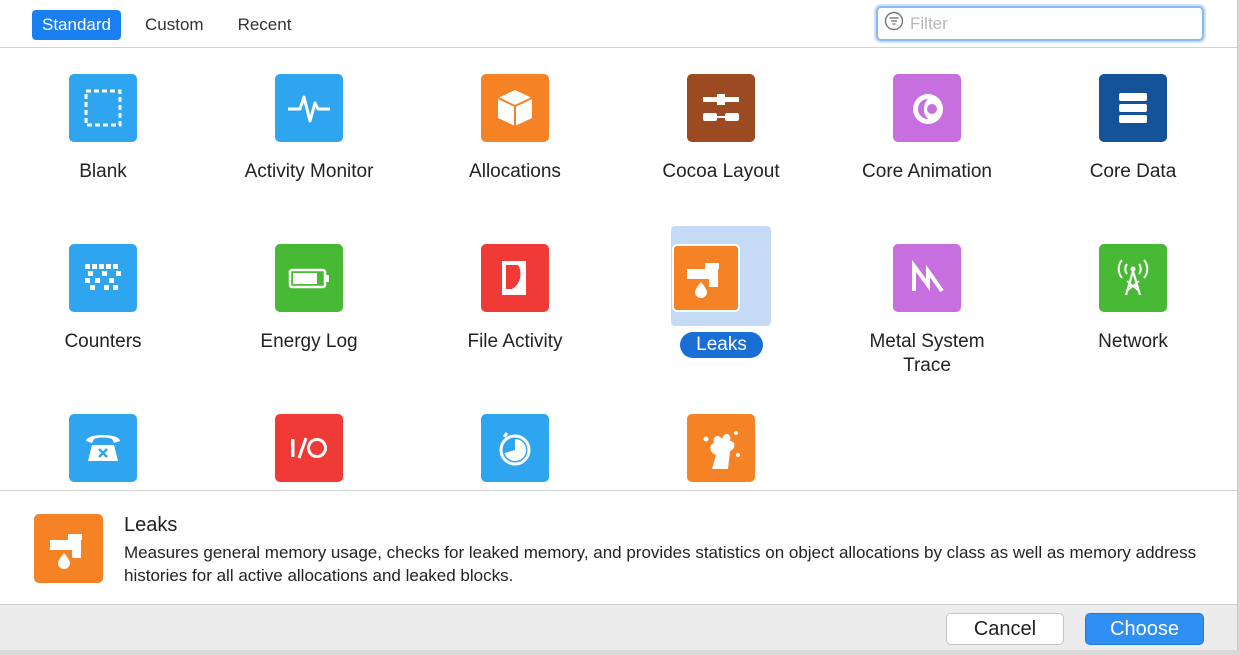 This screenshot has height=655, width=1240. I want to click on template-core-animation: Core Animation, so click(927, 133).